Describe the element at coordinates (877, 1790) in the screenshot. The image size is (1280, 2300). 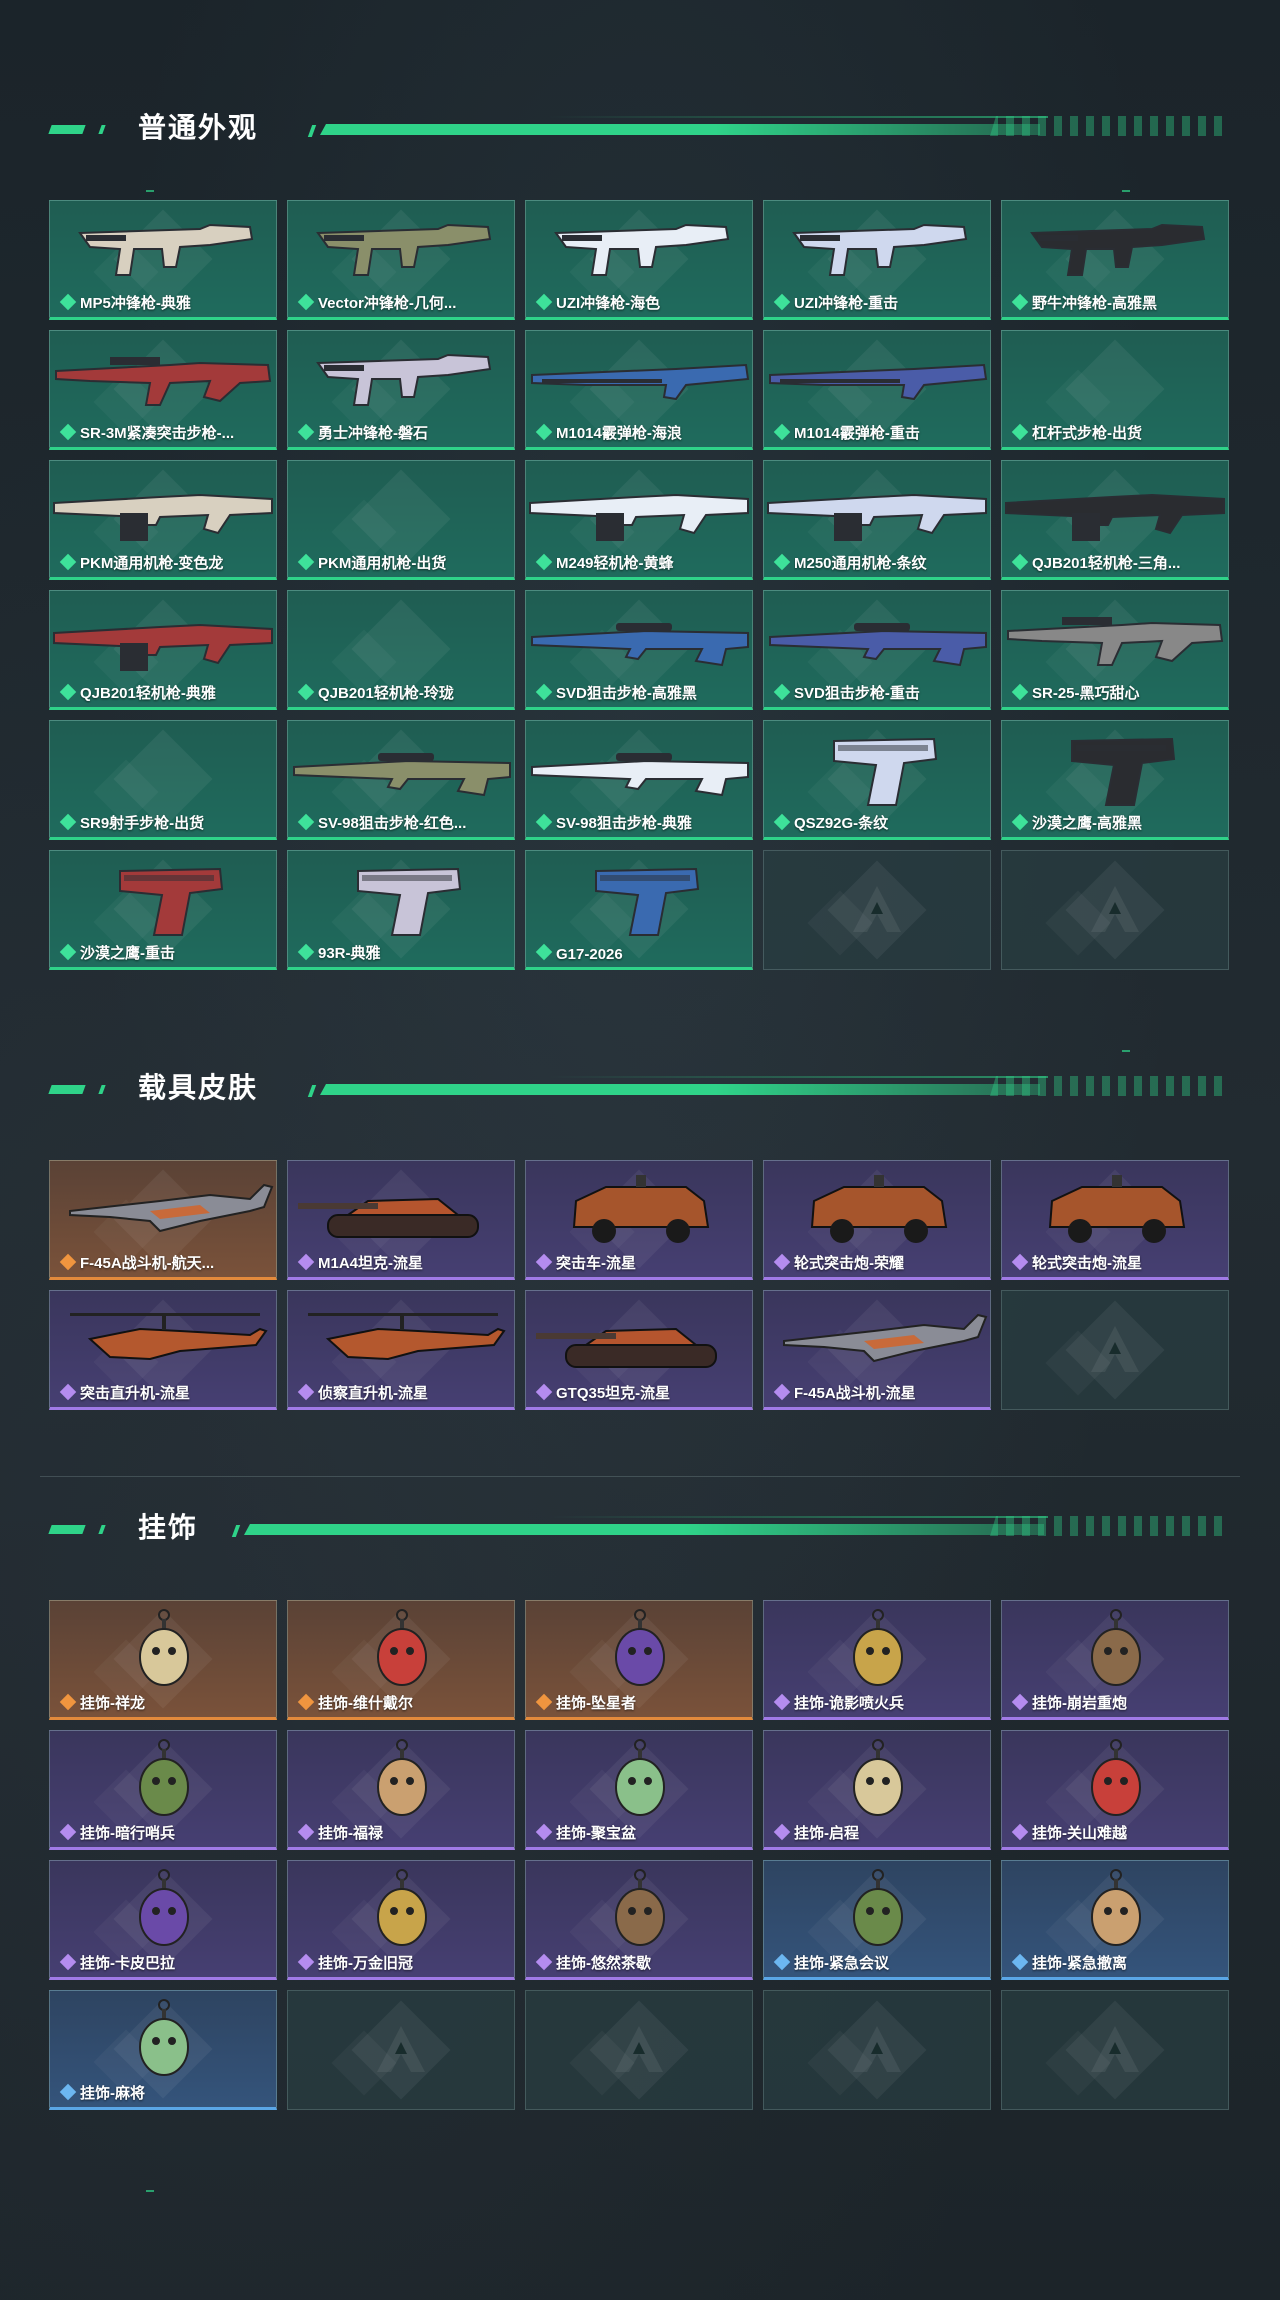
I see `item-card: 挂饰-启程` at that location.